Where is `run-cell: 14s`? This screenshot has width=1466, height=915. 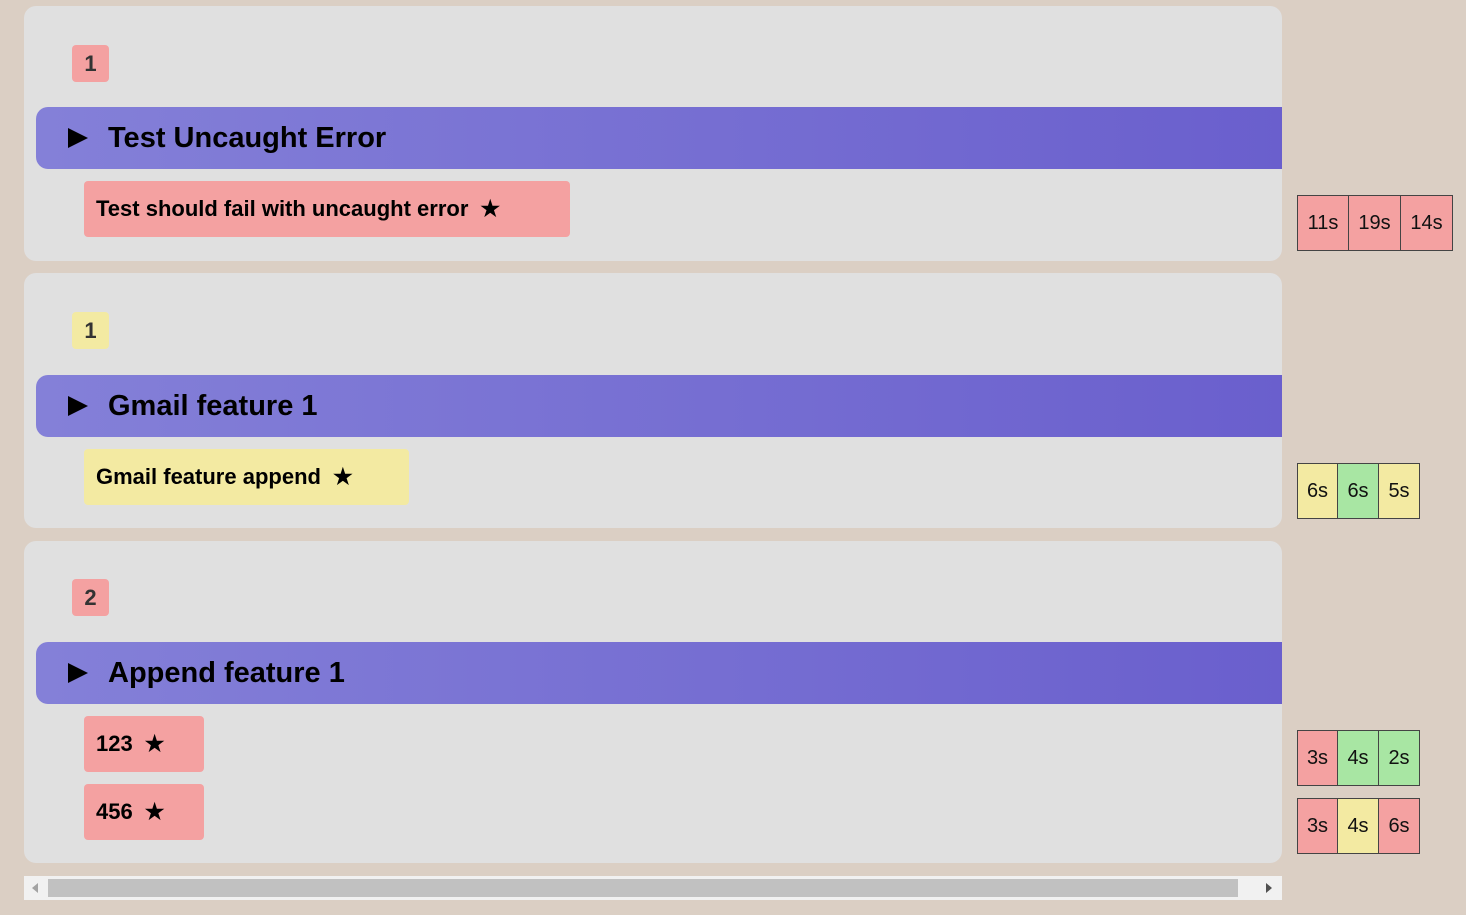 run-cell: 14s is located at coordinates (1426, 223).